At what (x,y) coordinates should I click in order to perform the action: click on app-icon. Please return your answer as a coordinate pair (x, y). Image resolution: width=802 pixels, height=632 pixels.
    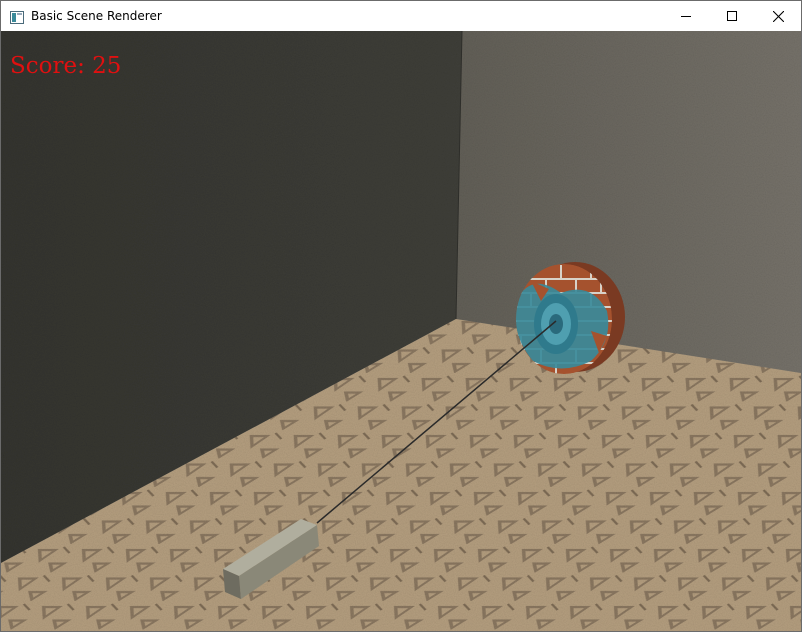
    Looking at the image, I should click on (17, 16).